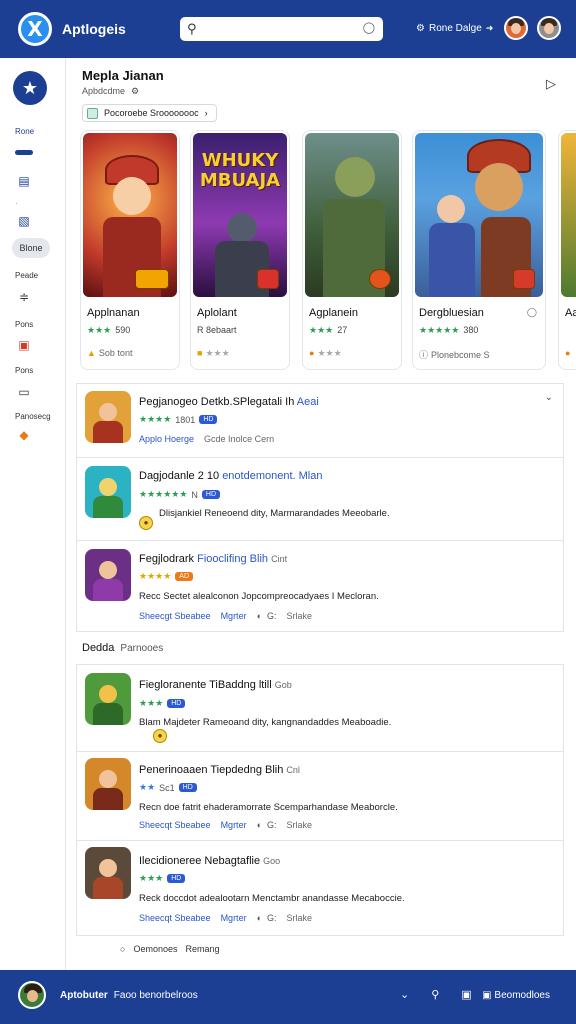 The width and height of the screenshot is (576, 1024). I want to click on list-item-links: Applo Hoerge Gcde Inolce Cern, so click(207, 439).